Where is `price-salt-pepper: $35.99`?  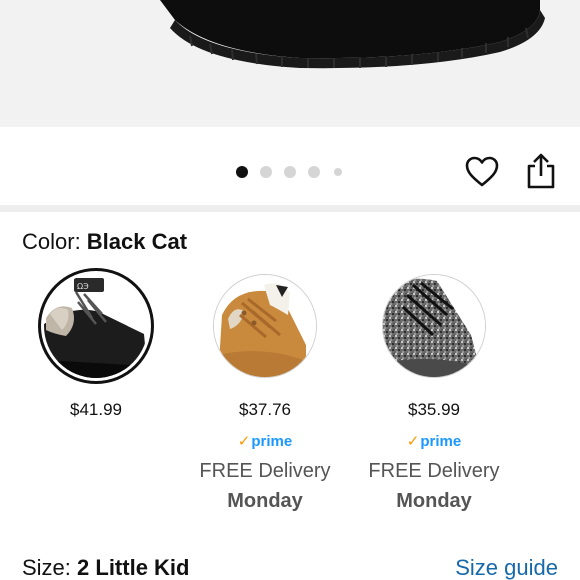 price-salt-pepper: $35.99 is located at coordinates (434, 409).